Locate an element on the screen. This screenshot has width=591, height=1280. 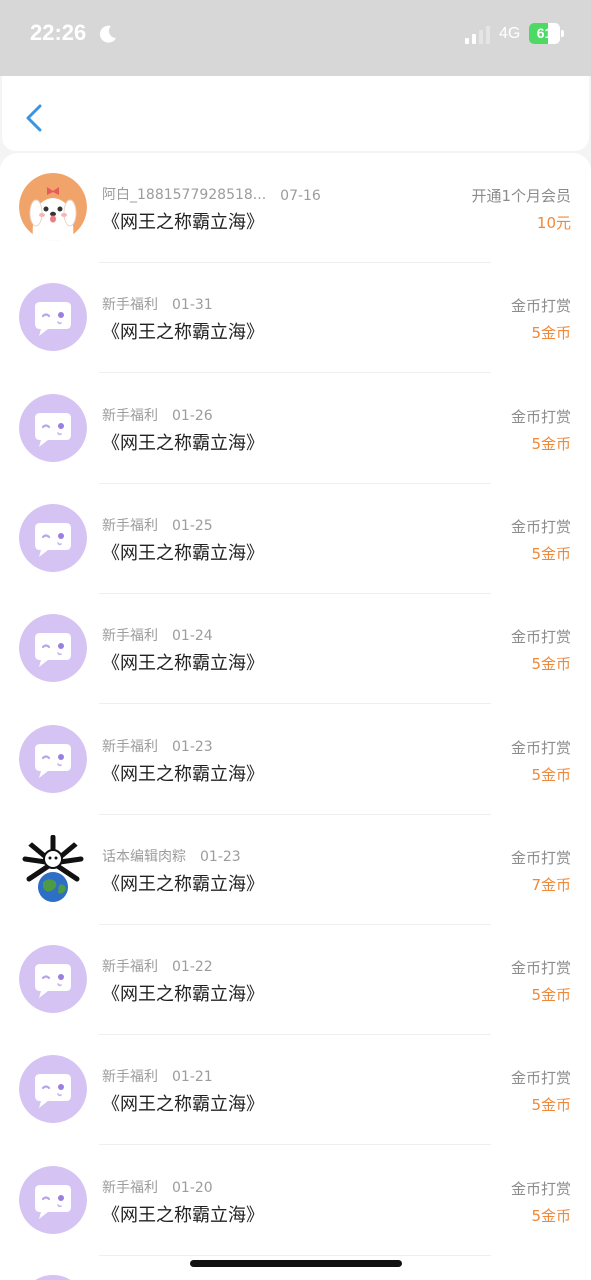
sender-name: 话本编辑肉粽 is located at coordinates (144, 856).